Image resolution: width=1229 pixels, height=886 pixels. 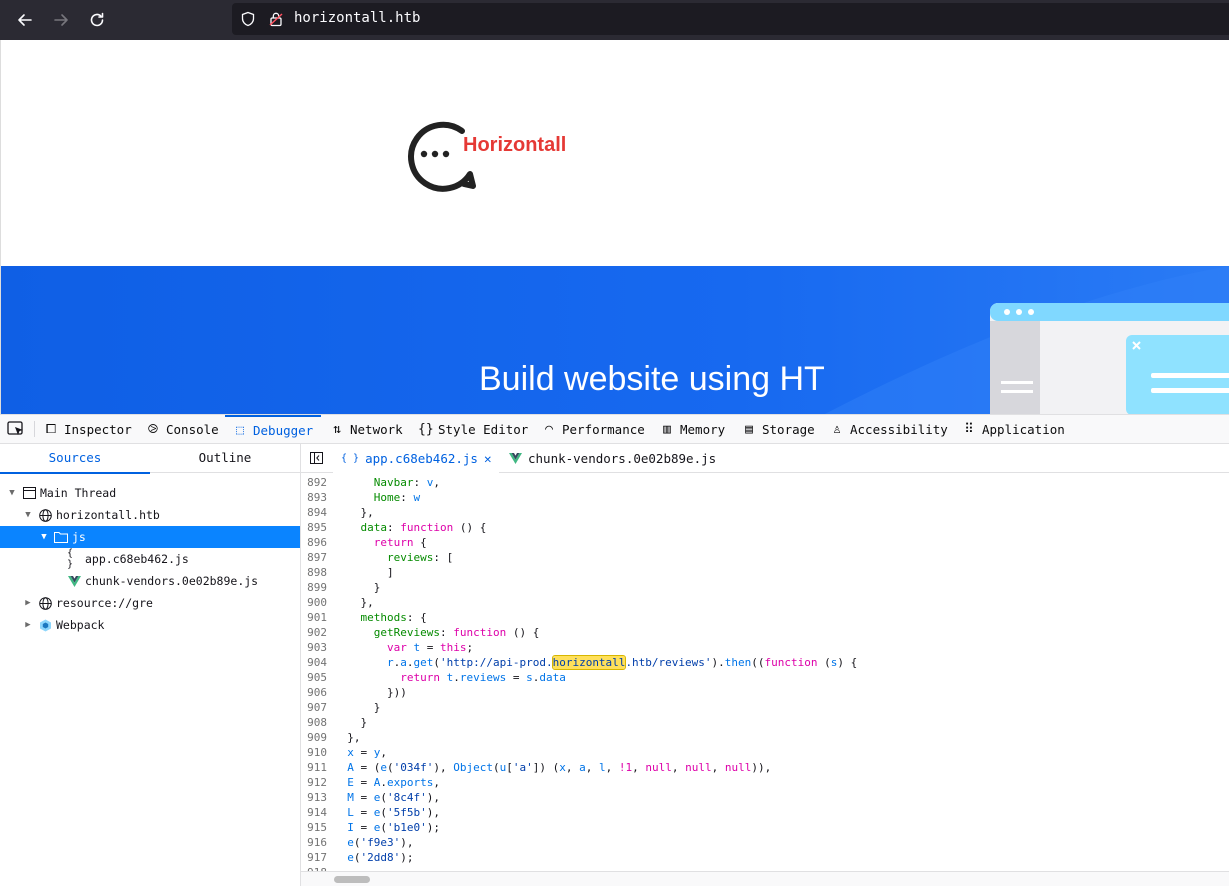 I want to click on code-line: 906 })), so click(x=765, y=692).